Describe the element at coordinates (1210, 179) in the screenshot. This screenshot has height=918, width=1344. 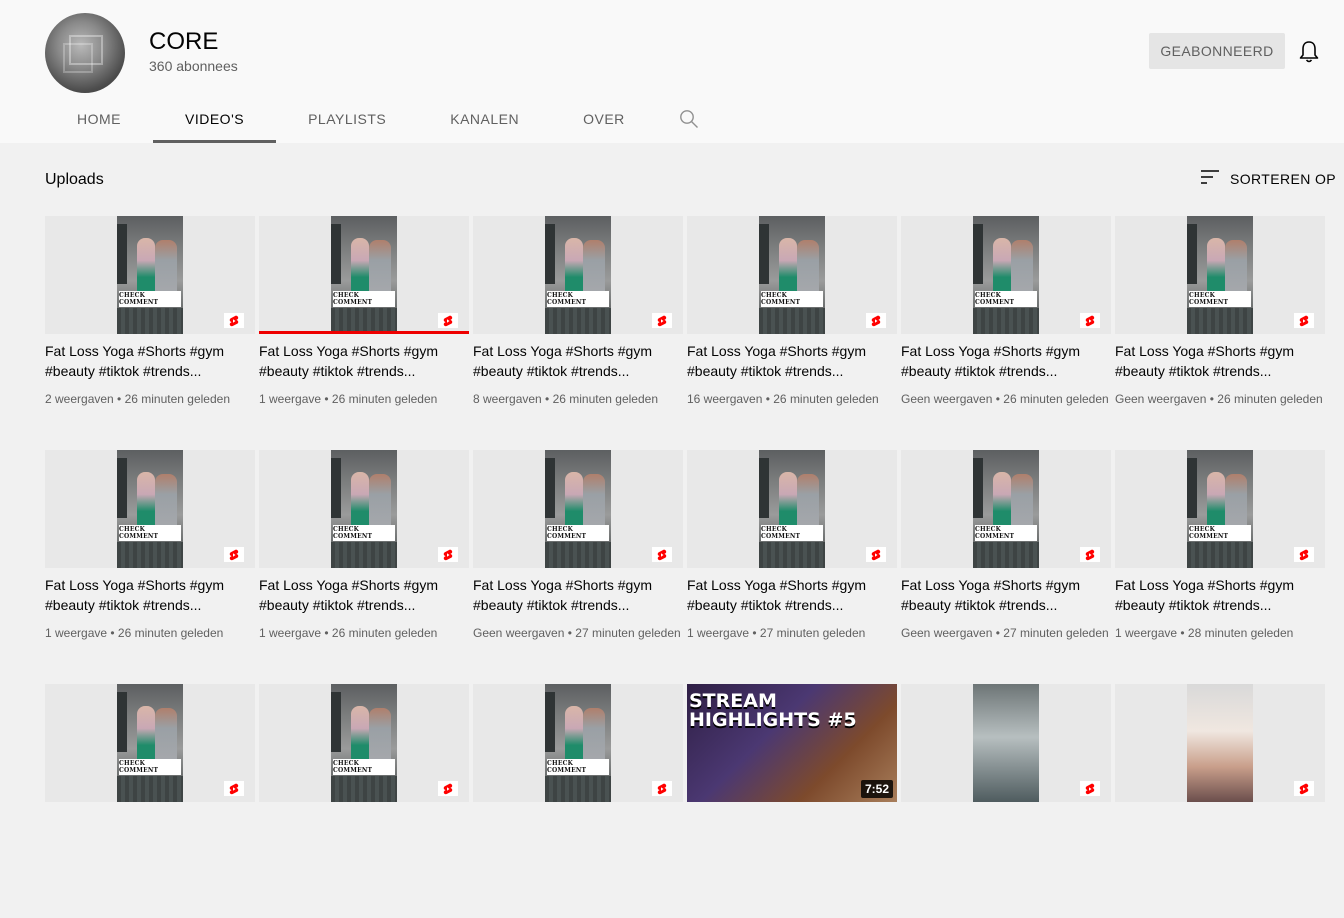
I see `sort-icon` at that location.